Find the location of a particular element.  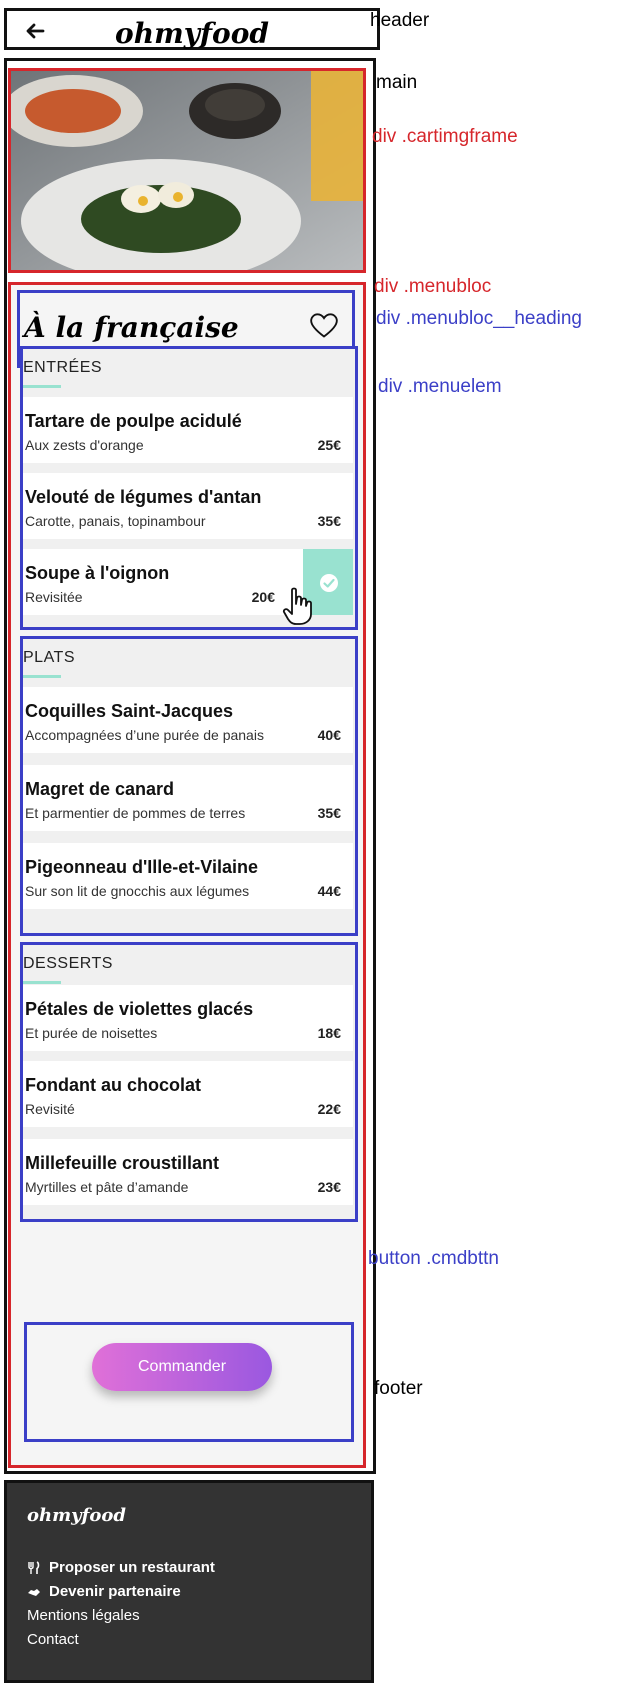

item-description: Myrtilles et pâte d’amande is located at coordinates (107, 1187).